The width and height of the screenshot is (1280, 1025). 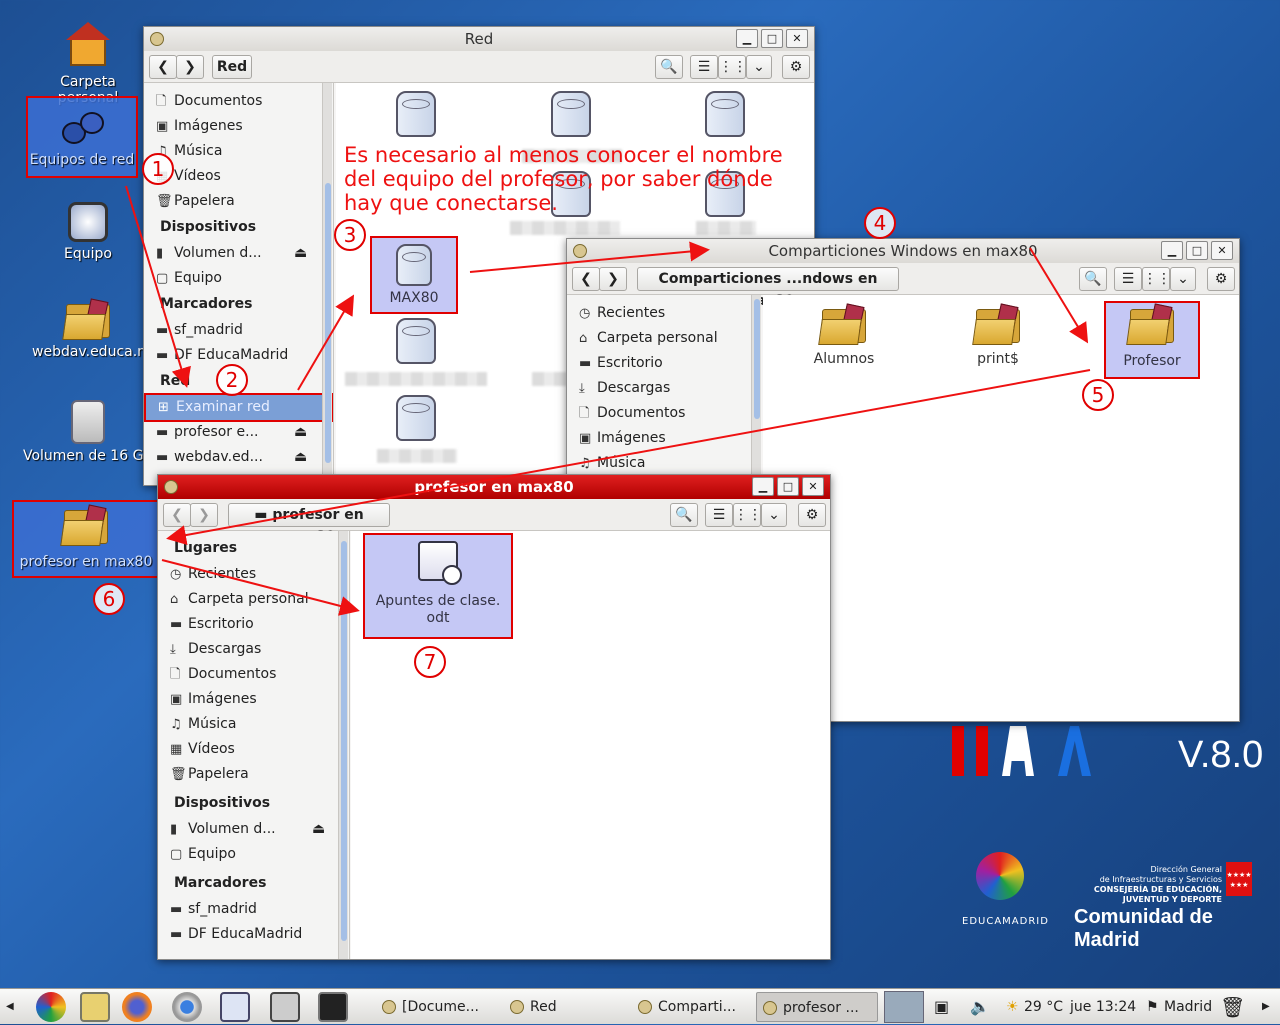 What do you see at coordinates (10, 1007) in the screenshot?
I see `scroll-left-icon: ◀` at bounding box center [10, 1007].